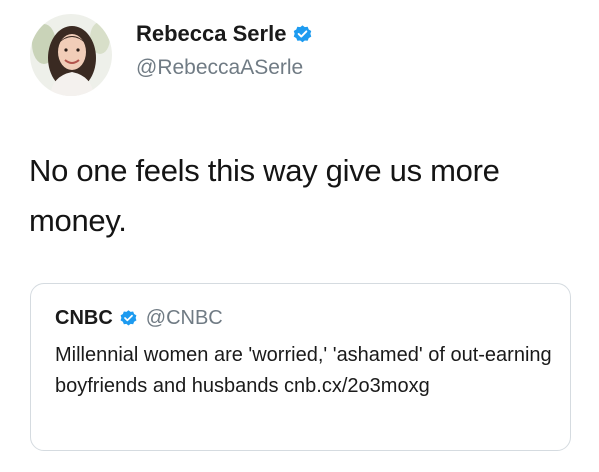 Image resolution: width=599 pixels, height=472 pixels. Describe the element at coordinates (219, 68) in the screenshot. I see `author-handle: @RebeccaASerle` at that location.